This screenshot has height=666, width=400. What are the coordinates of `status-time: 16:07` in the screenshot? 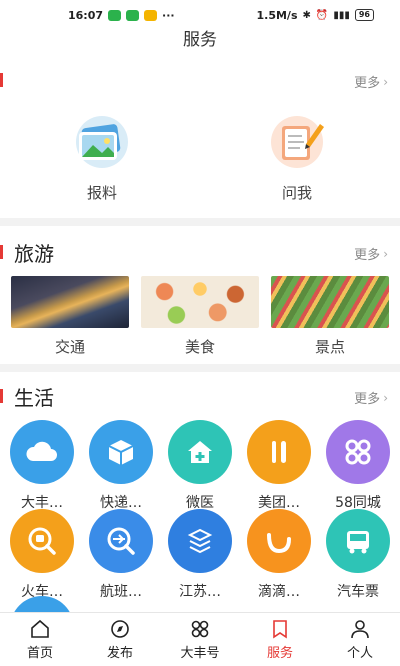 It's located at (86, 15).